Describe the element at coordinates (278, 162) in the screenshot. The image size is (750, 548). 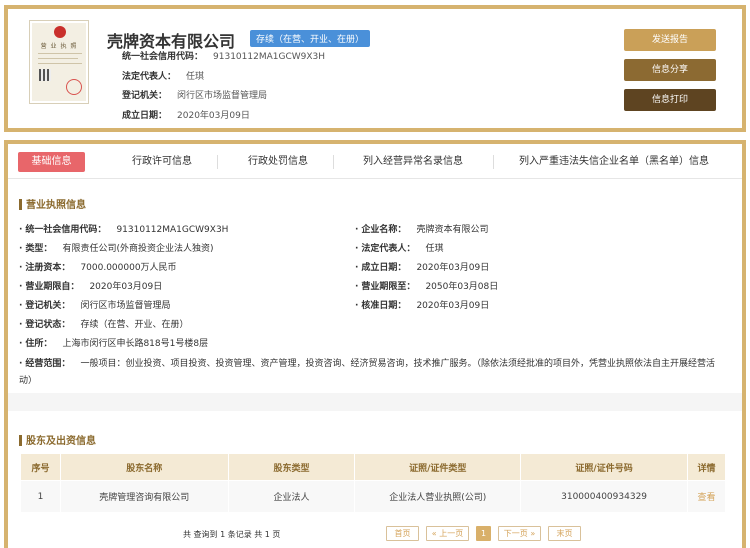
I see `tab-admin-penalty: 行政处罚信息` at that location.